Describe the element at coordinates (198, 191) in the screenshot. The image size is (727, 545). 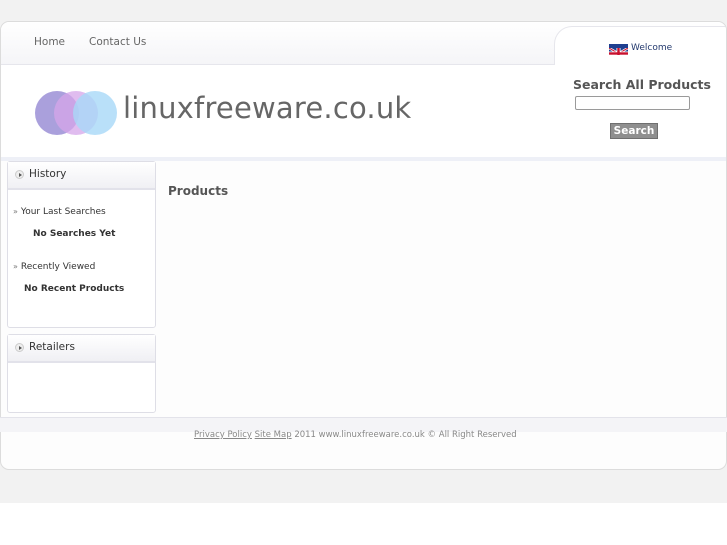
I see `products-heading: Products` at that location.